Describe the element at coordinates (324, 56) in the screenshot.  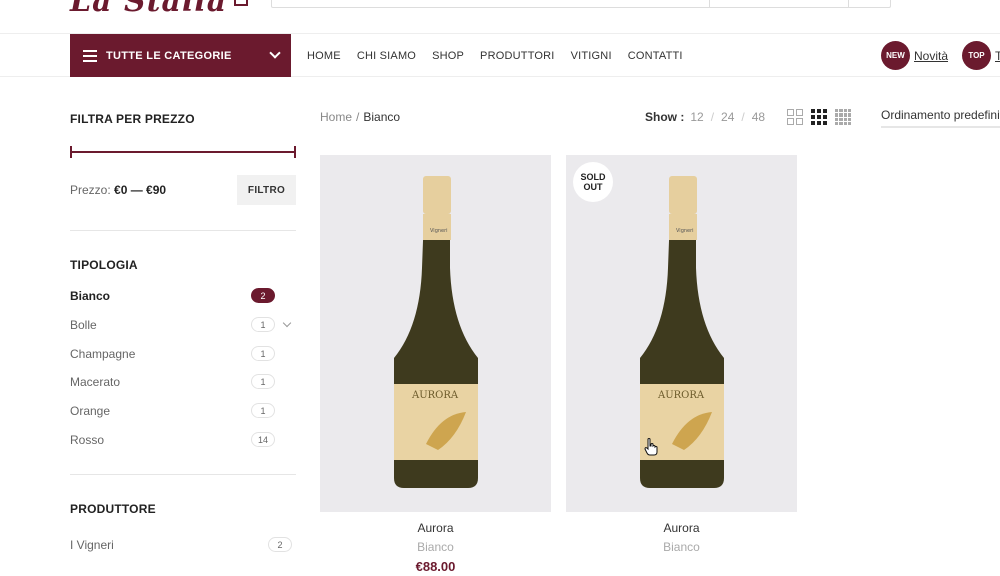
I see `menu-item-home: HOME` at that location.